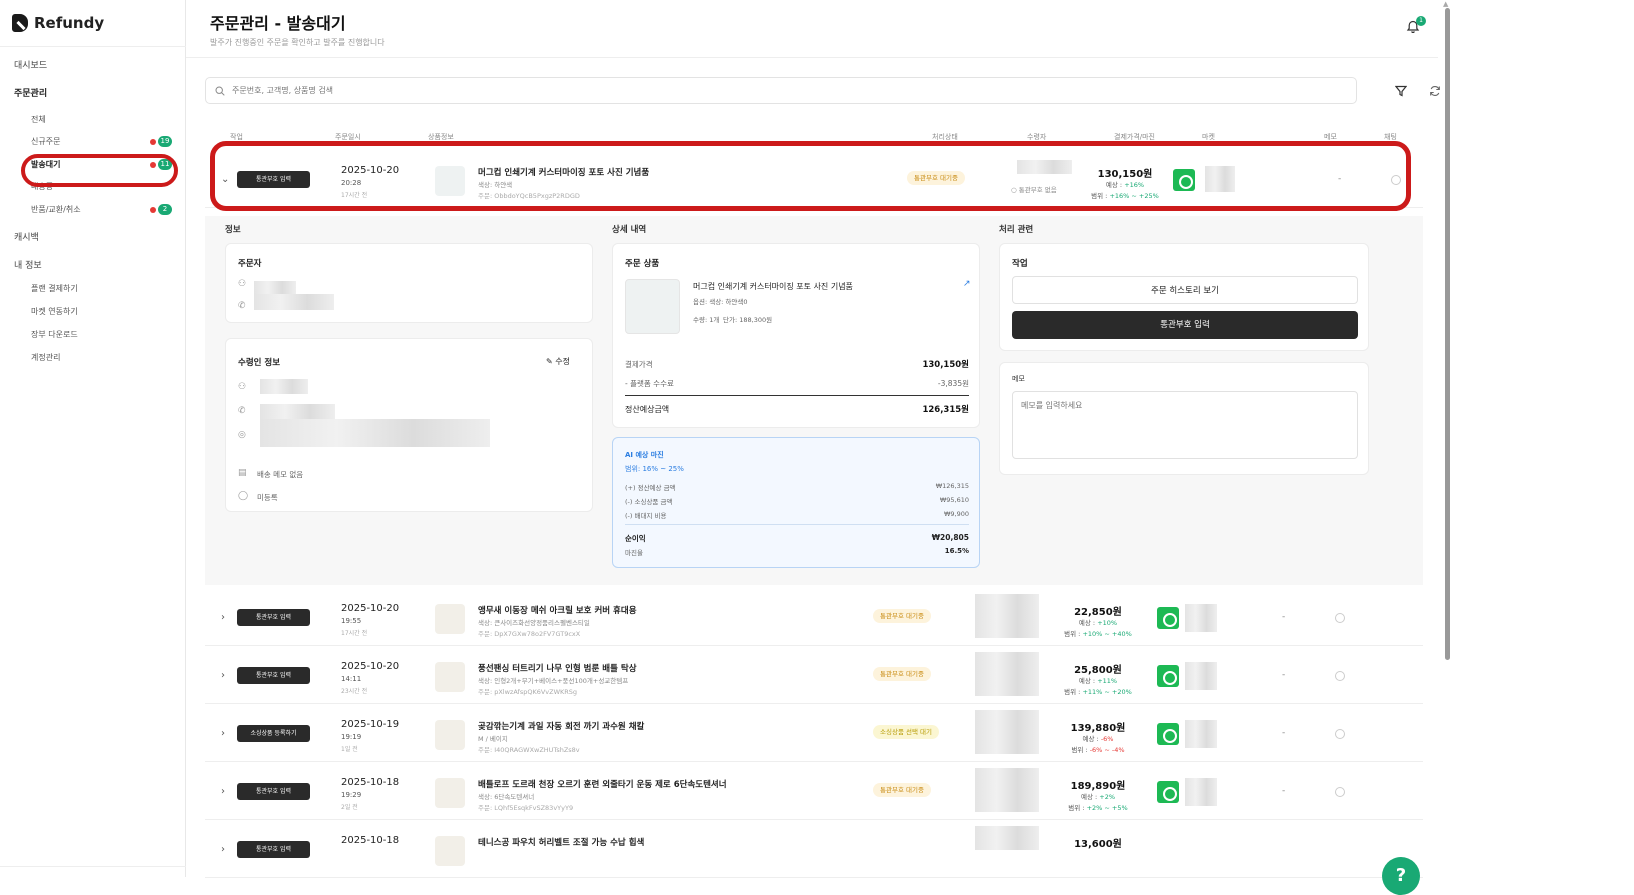 The height and width of the screenshot is (895, 1634). What do you see at coordinates (153, 210) in the screenshot?
I see `new-dot-icon` at bounding box center [153, 210].